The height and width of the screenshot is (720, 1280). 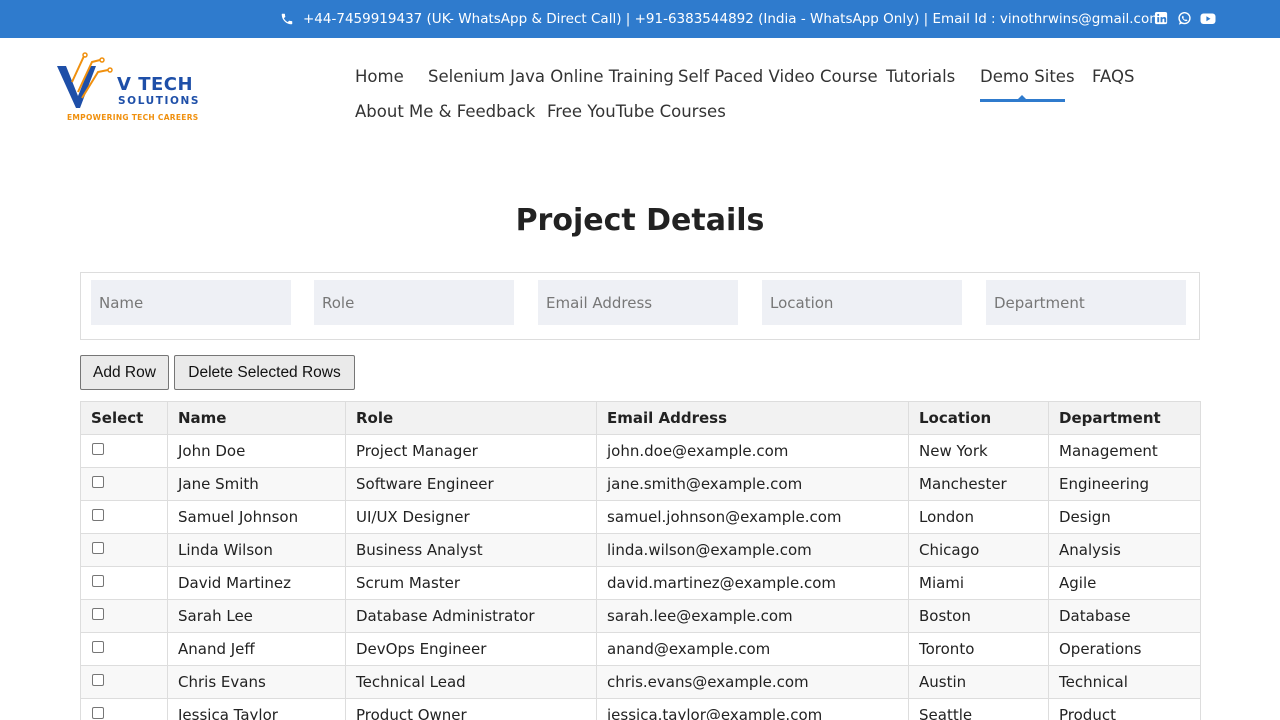 I want to click on cell-role: Project Manager, so click(x=471, y=451).